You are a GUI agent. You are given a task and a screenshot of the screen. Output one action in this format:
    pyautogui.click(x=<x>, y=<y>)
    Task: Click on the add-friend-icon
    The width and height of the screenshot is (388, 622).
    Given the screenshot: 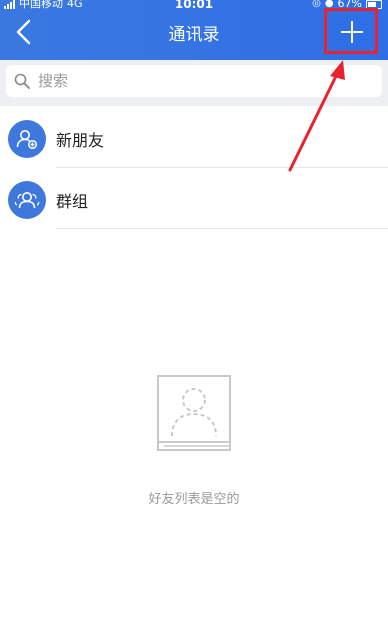 What is the action you would take?
    pyautogui.click(x=27, y=139)
    